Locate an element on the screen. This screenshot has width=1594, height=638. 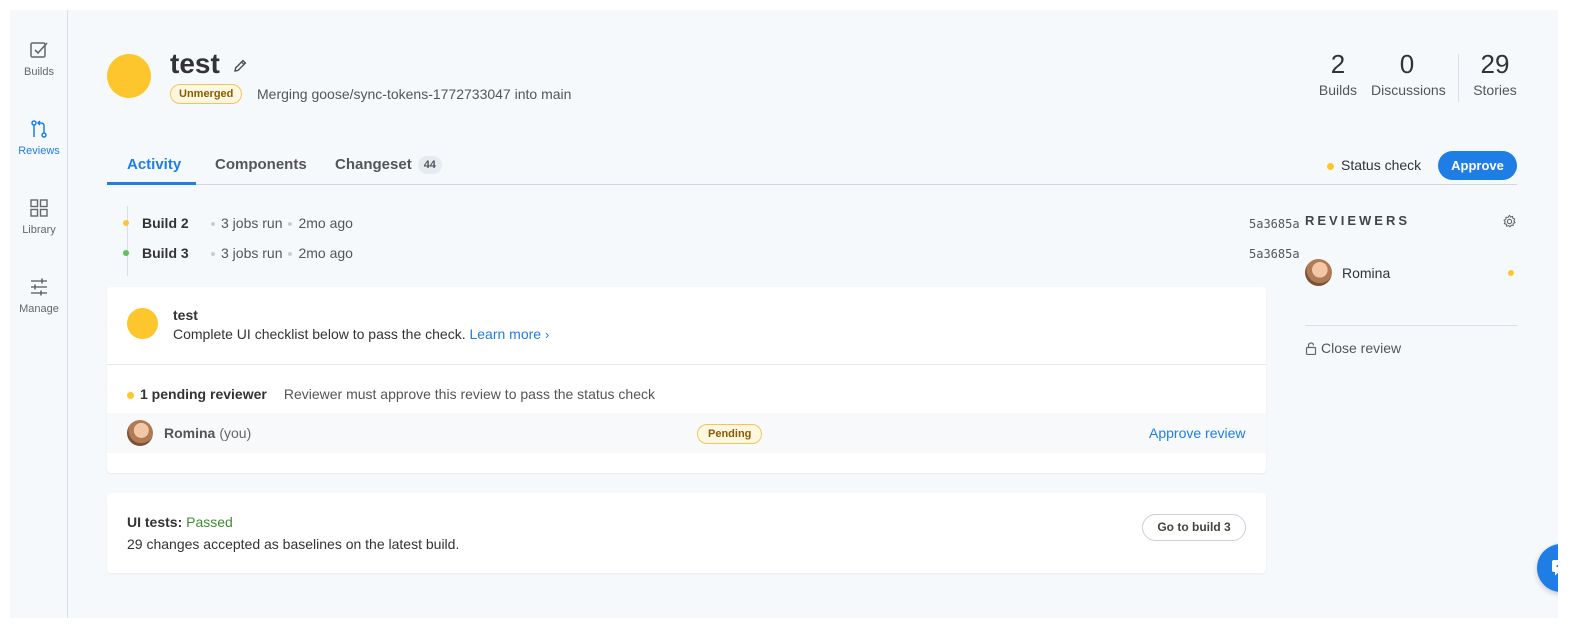
build-row-3: Build 3 3 jobs run 2mo ago 5a3685a is located at coordinates (718, 254).